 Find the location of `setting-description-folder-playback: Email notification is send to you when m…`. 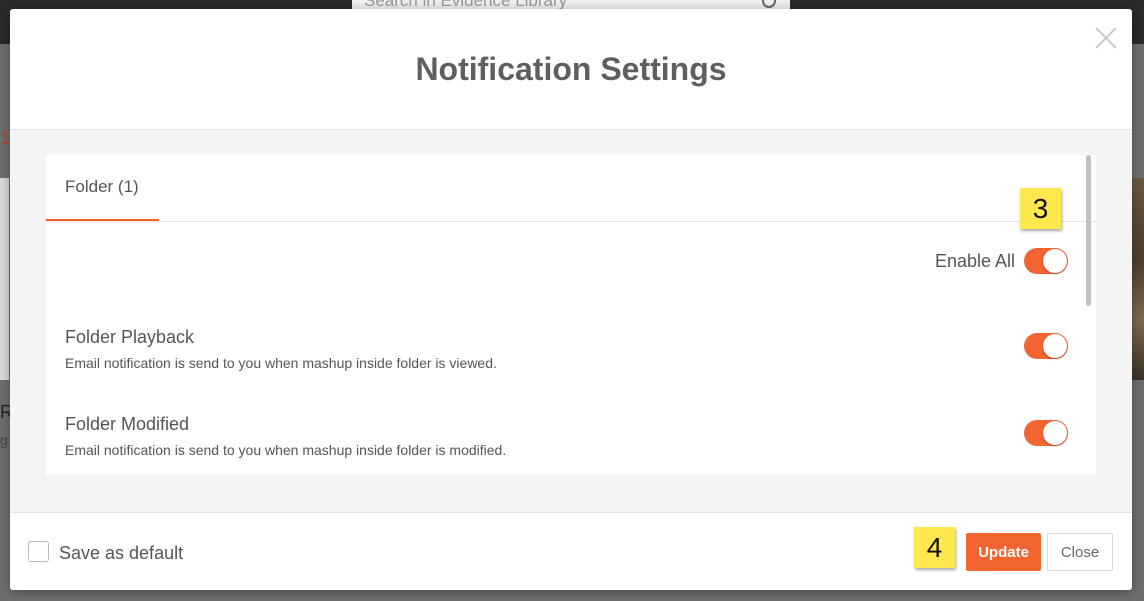

setting-description-folder-playback: Email notification is send to you when m… is located at coordinates (281, 363).